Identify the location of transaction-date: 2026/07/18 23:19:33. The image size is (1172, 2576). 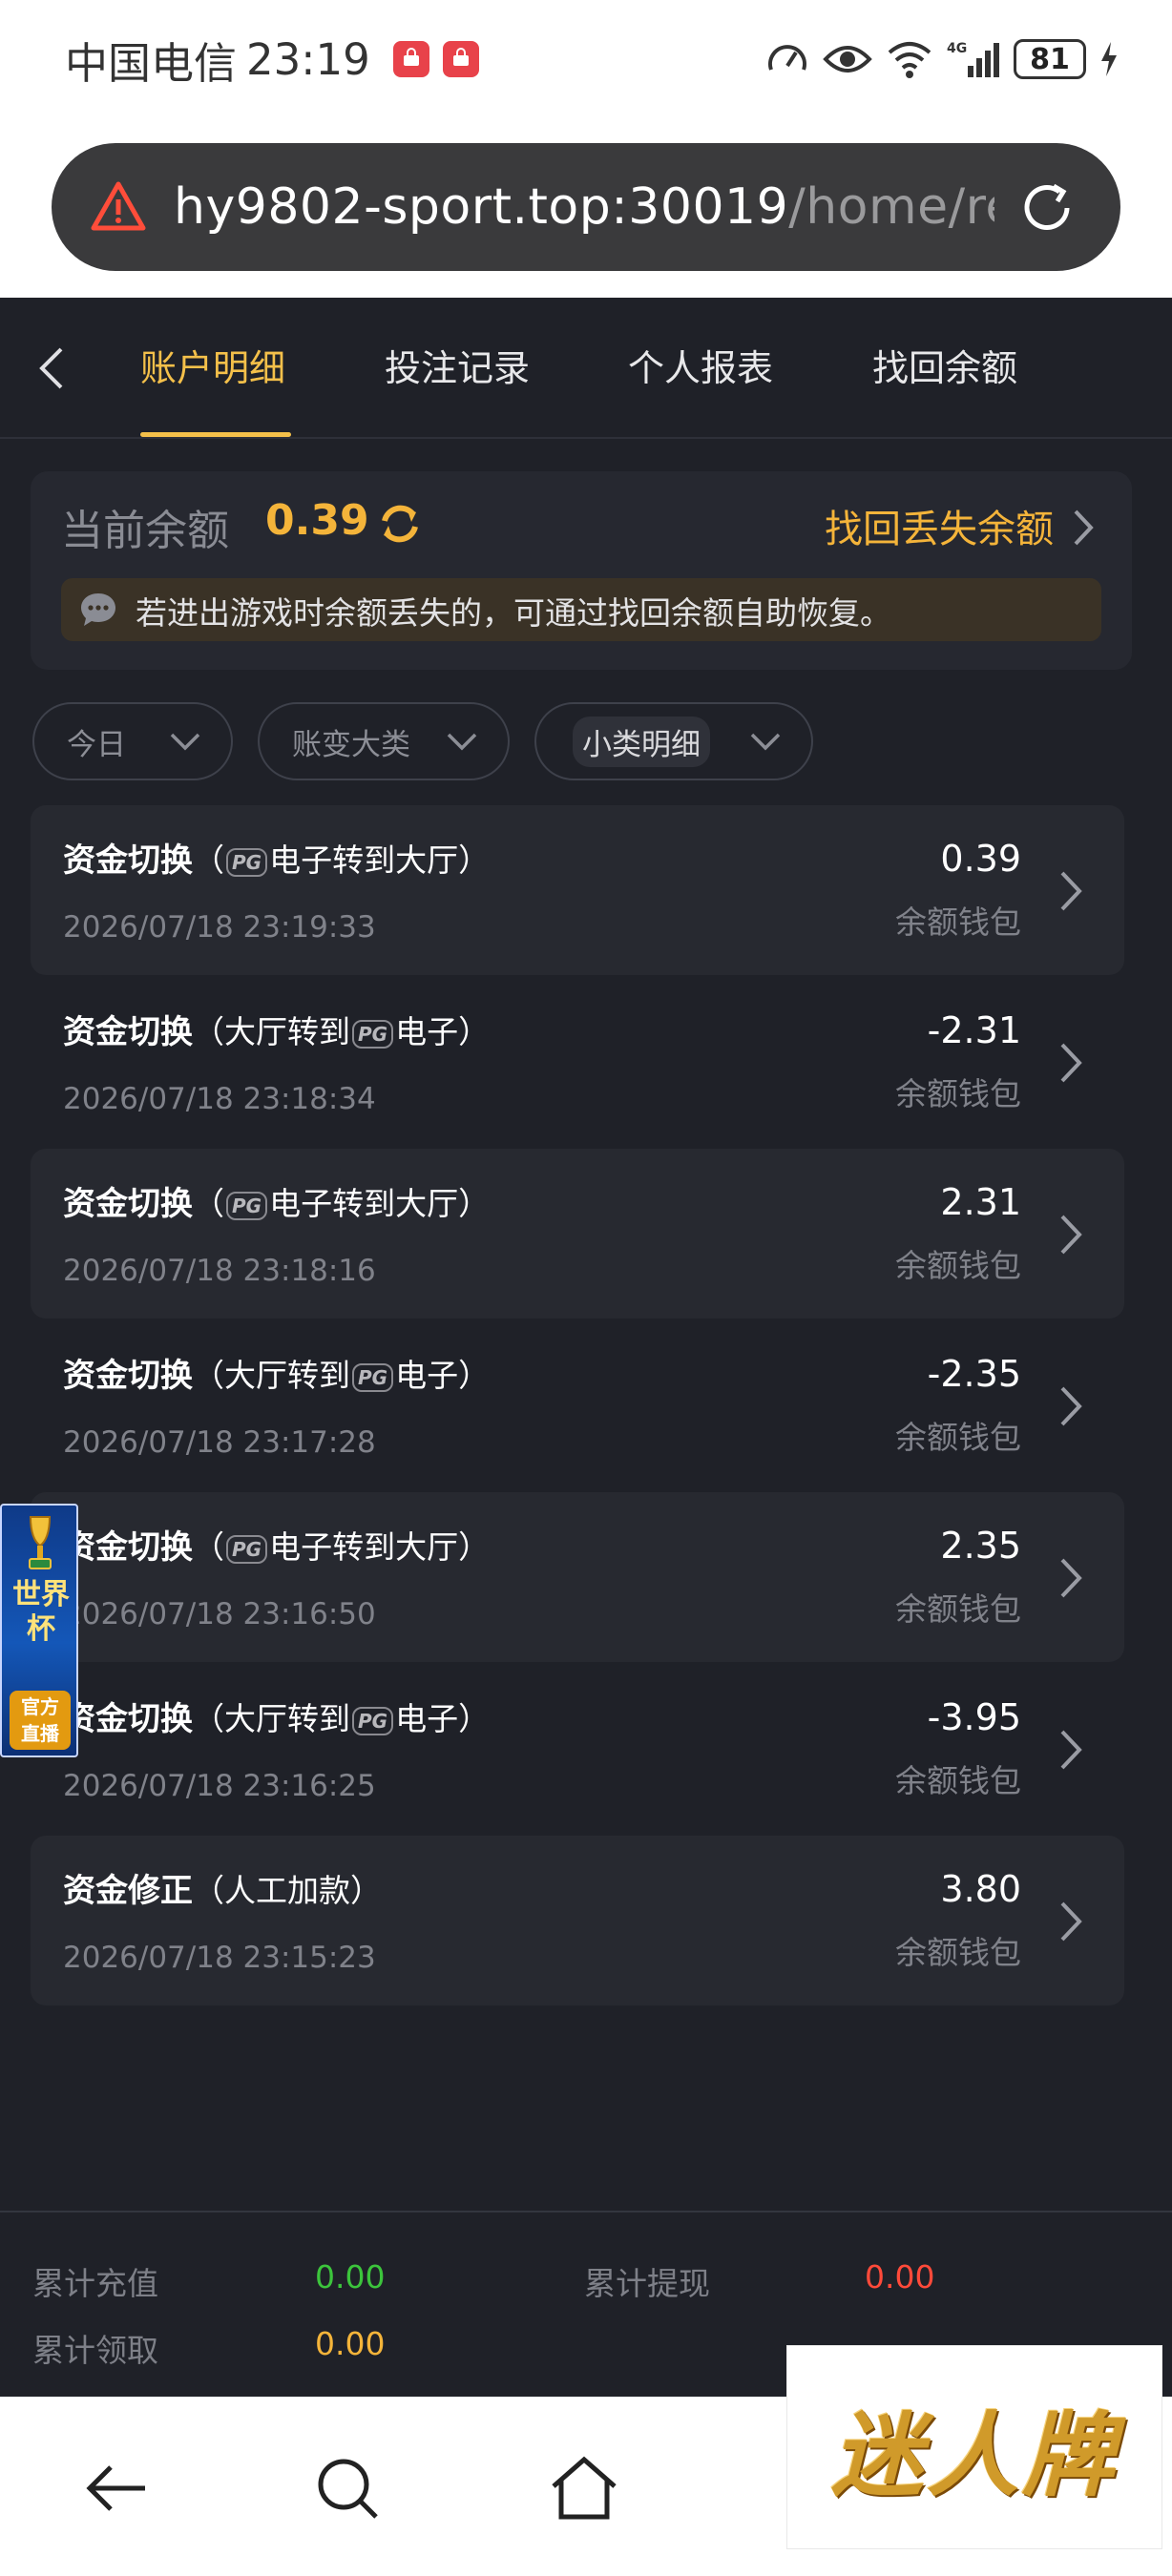
(219, 927).